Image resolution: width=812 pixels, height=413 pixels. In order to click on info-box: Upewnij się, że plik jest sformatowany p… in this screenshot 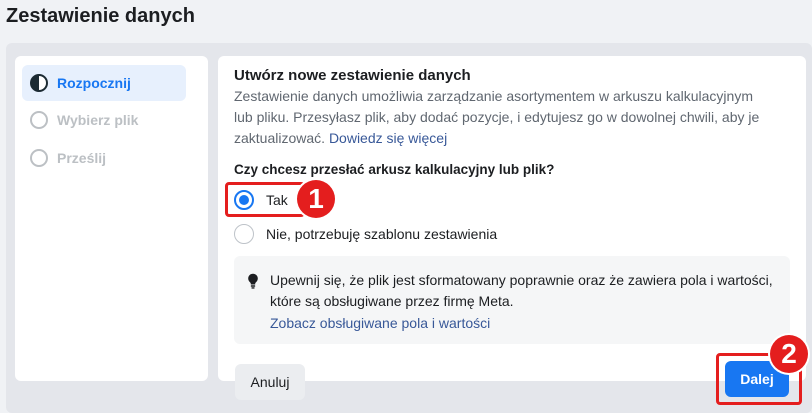, I will do `click(512, 300)`.